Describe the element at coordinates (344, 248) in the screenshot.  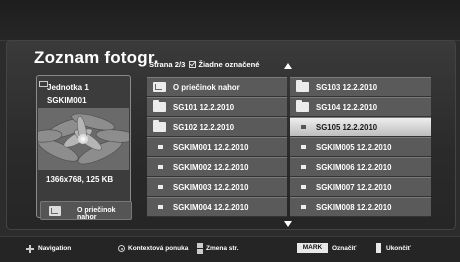
I see `help-mark: Označiť` at that location.